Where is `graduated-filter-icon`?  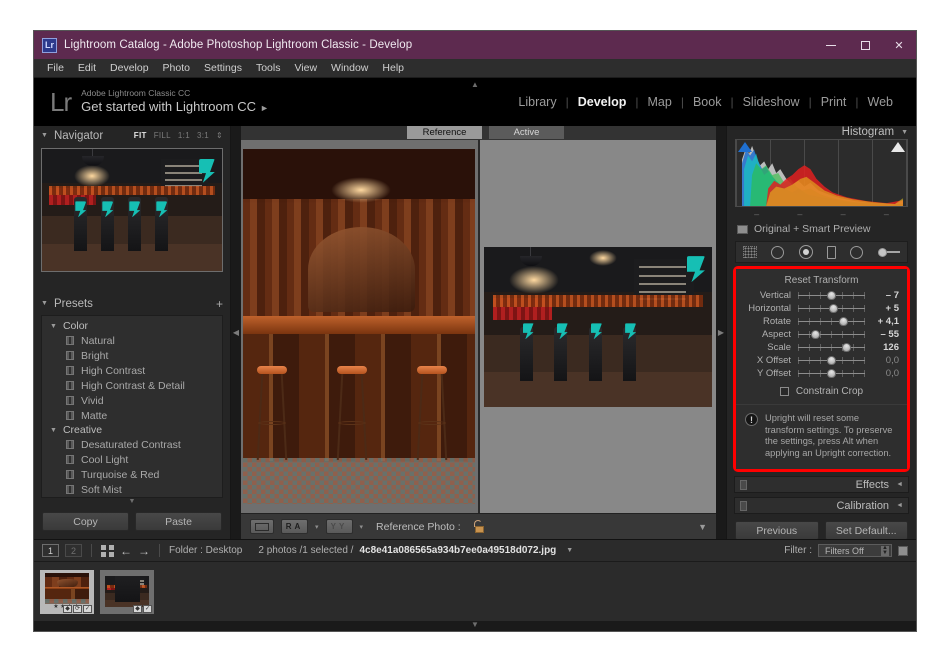 graduated-filter-icon is located at coordinates (832, 252).